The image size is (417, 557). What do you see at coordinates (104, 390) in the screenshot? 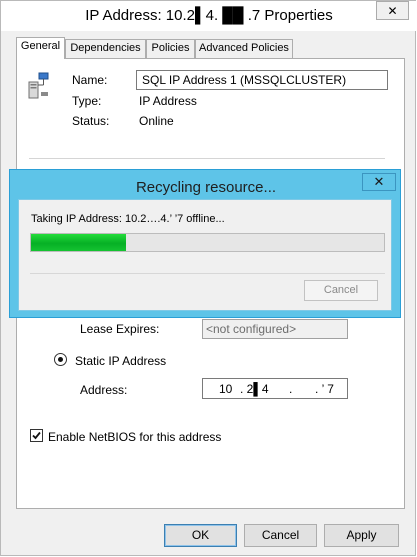
I see `address-label: Address:` at bounding box center [104, 390].